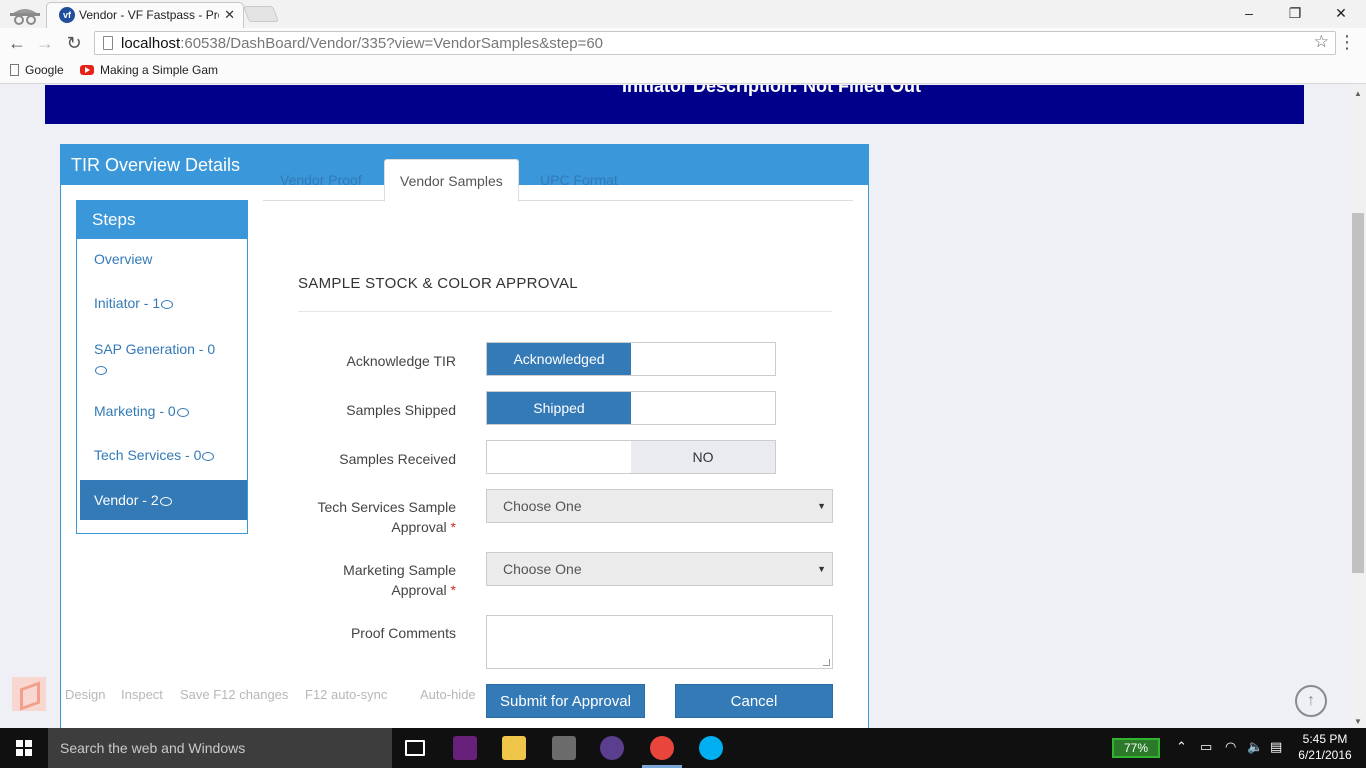 The image size is (1366, 768). Describe the element at coordinates (261, 14) in the screenshot. I see `new-tab-button` at that location.